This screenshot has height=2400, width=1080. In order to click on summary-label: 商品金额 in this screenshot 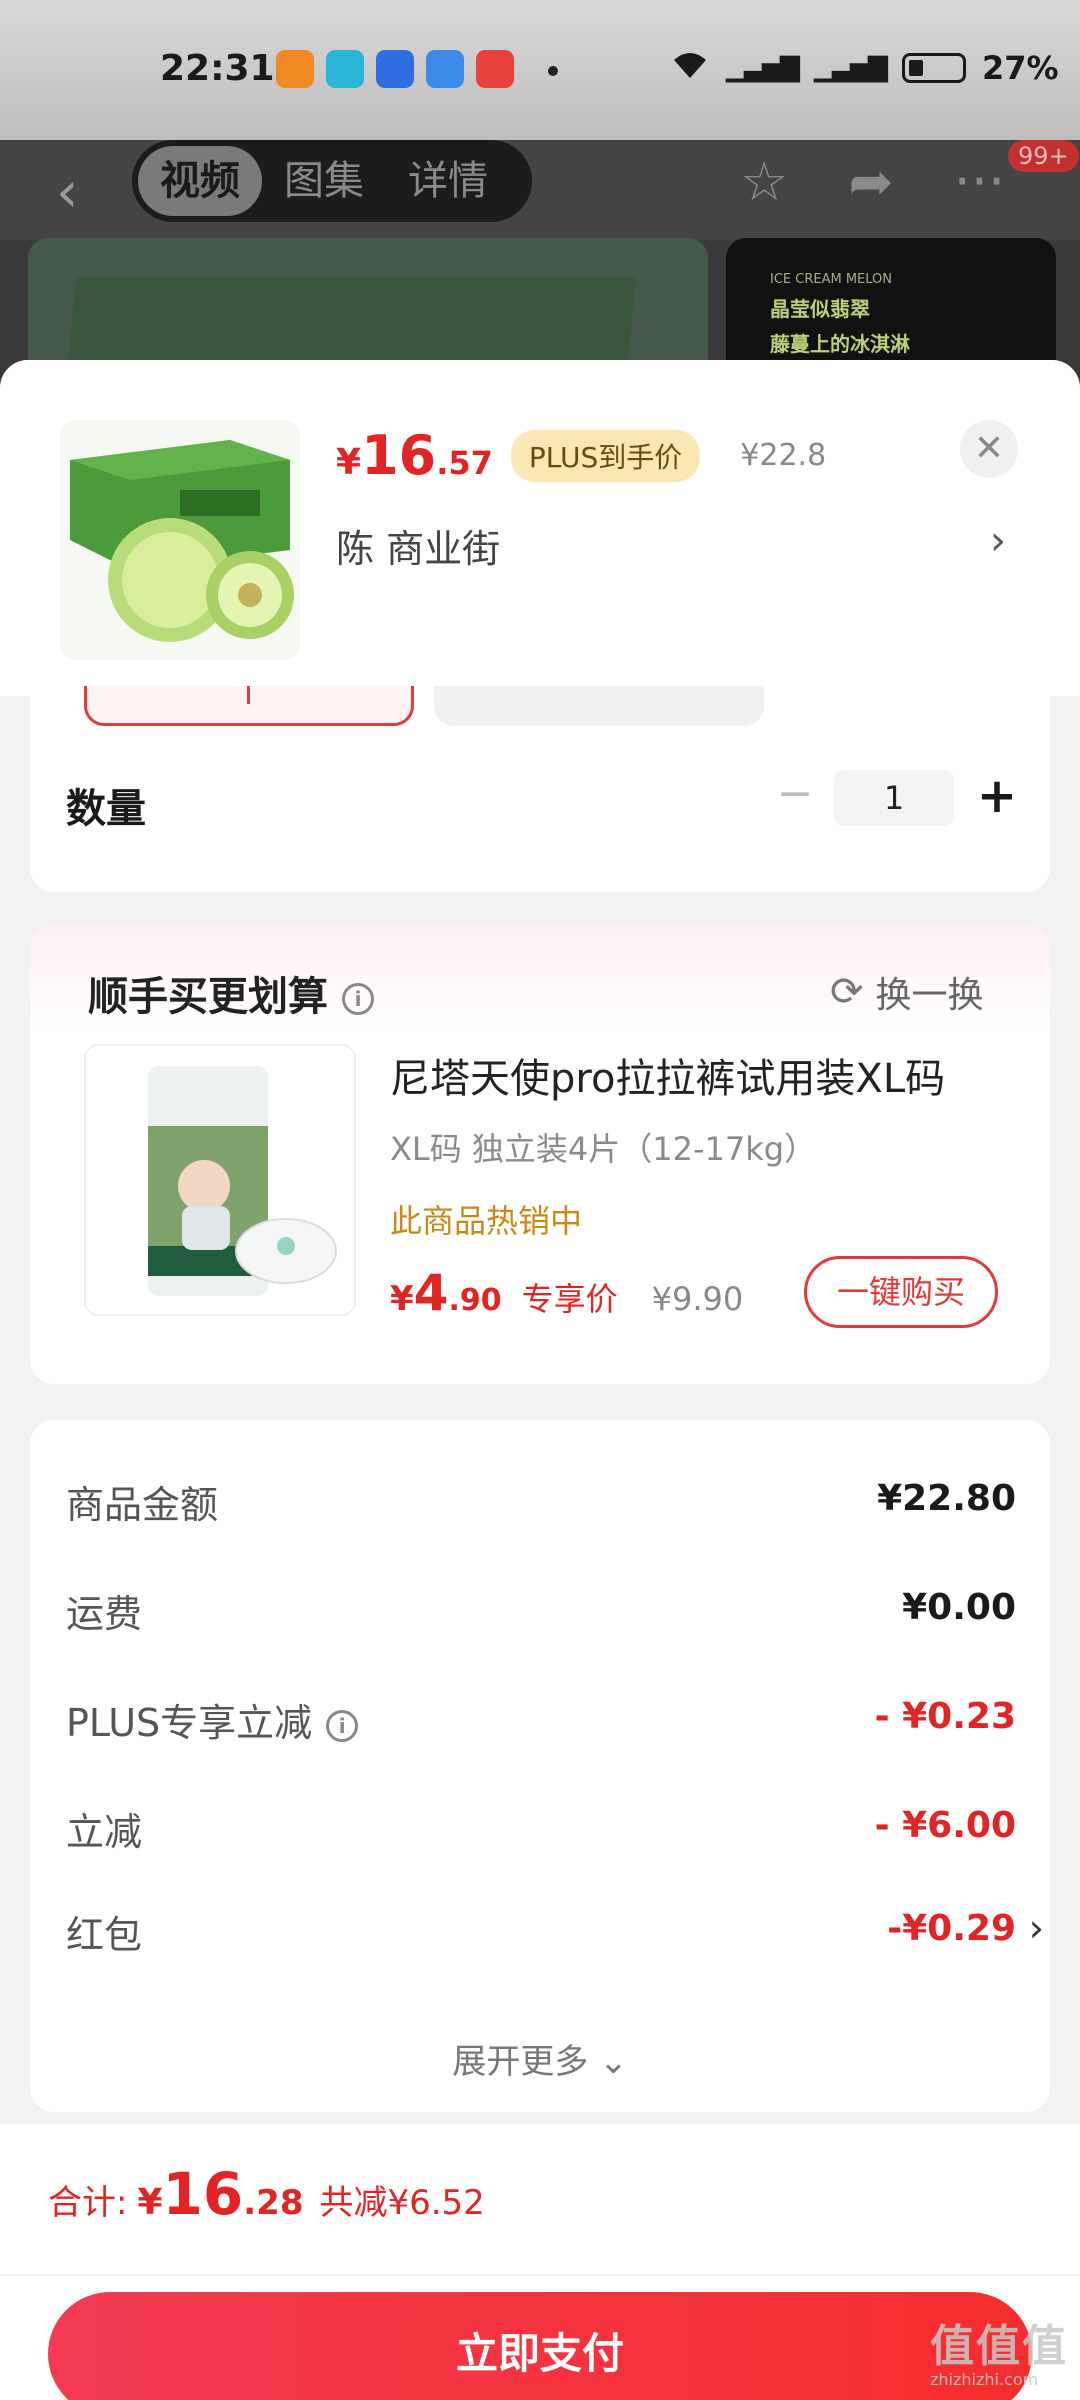, I will do `click(142, 1505)`.